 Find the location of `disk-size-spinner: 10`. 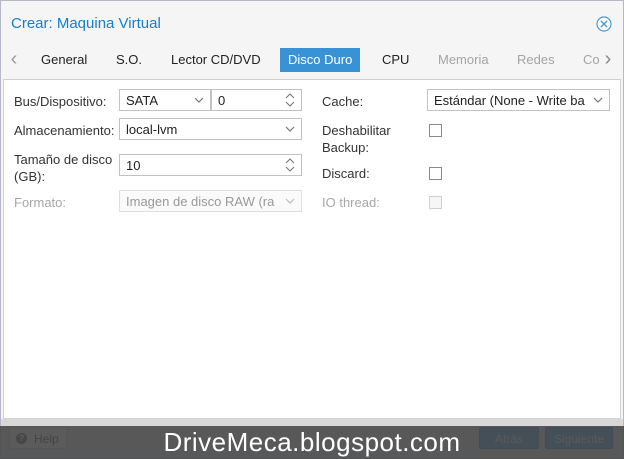

disk-size-spinner: 10 is located at coordinates (210, 165).